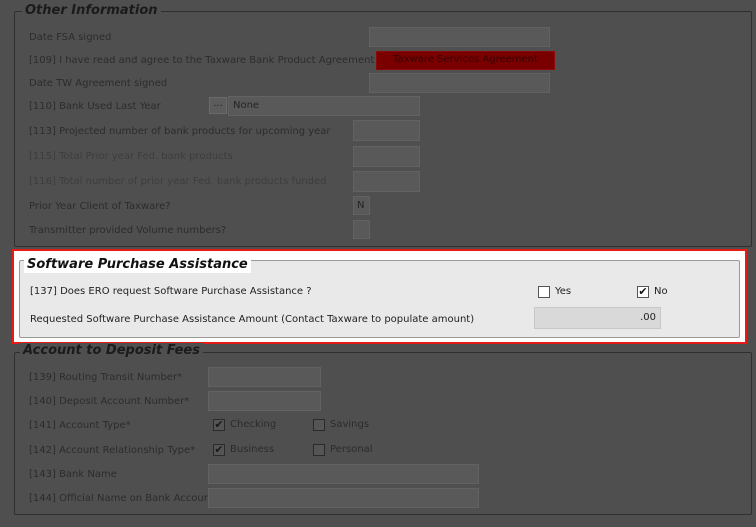  I want to click on no-check-mark-icon: ✔, so click(643, 291).